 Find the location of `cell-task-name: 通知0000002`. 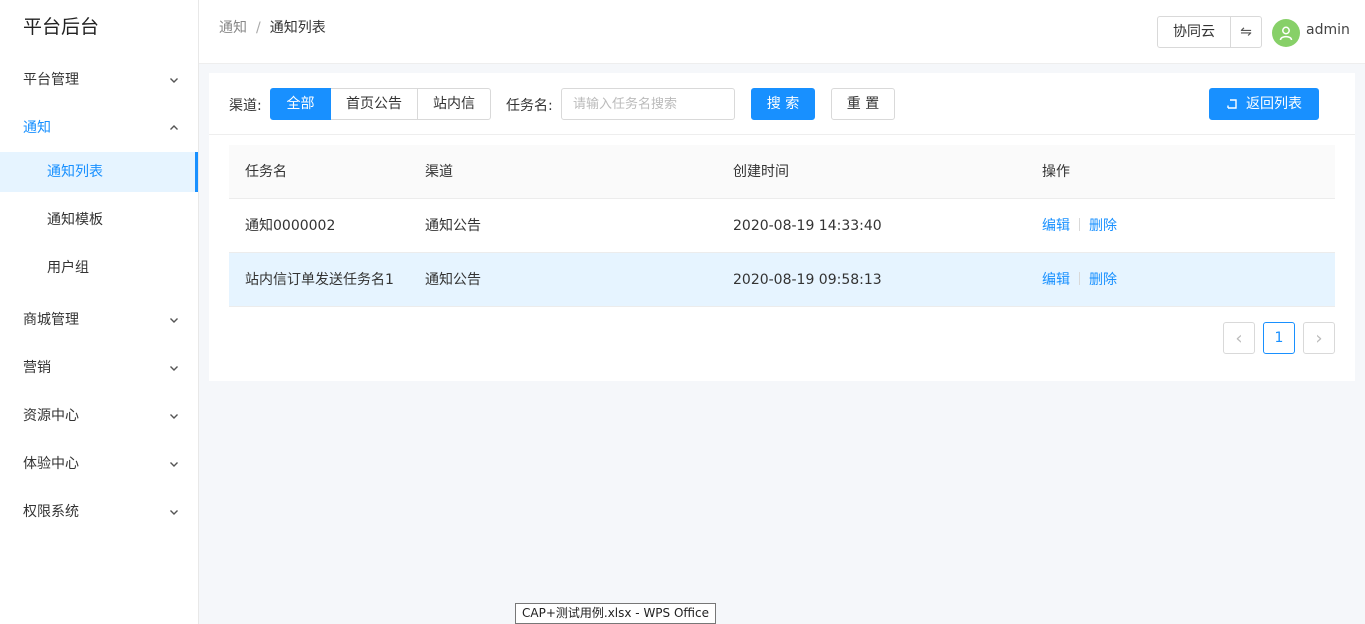

cell-task-name: 通知0000002 is located at coordinates (290, 226).